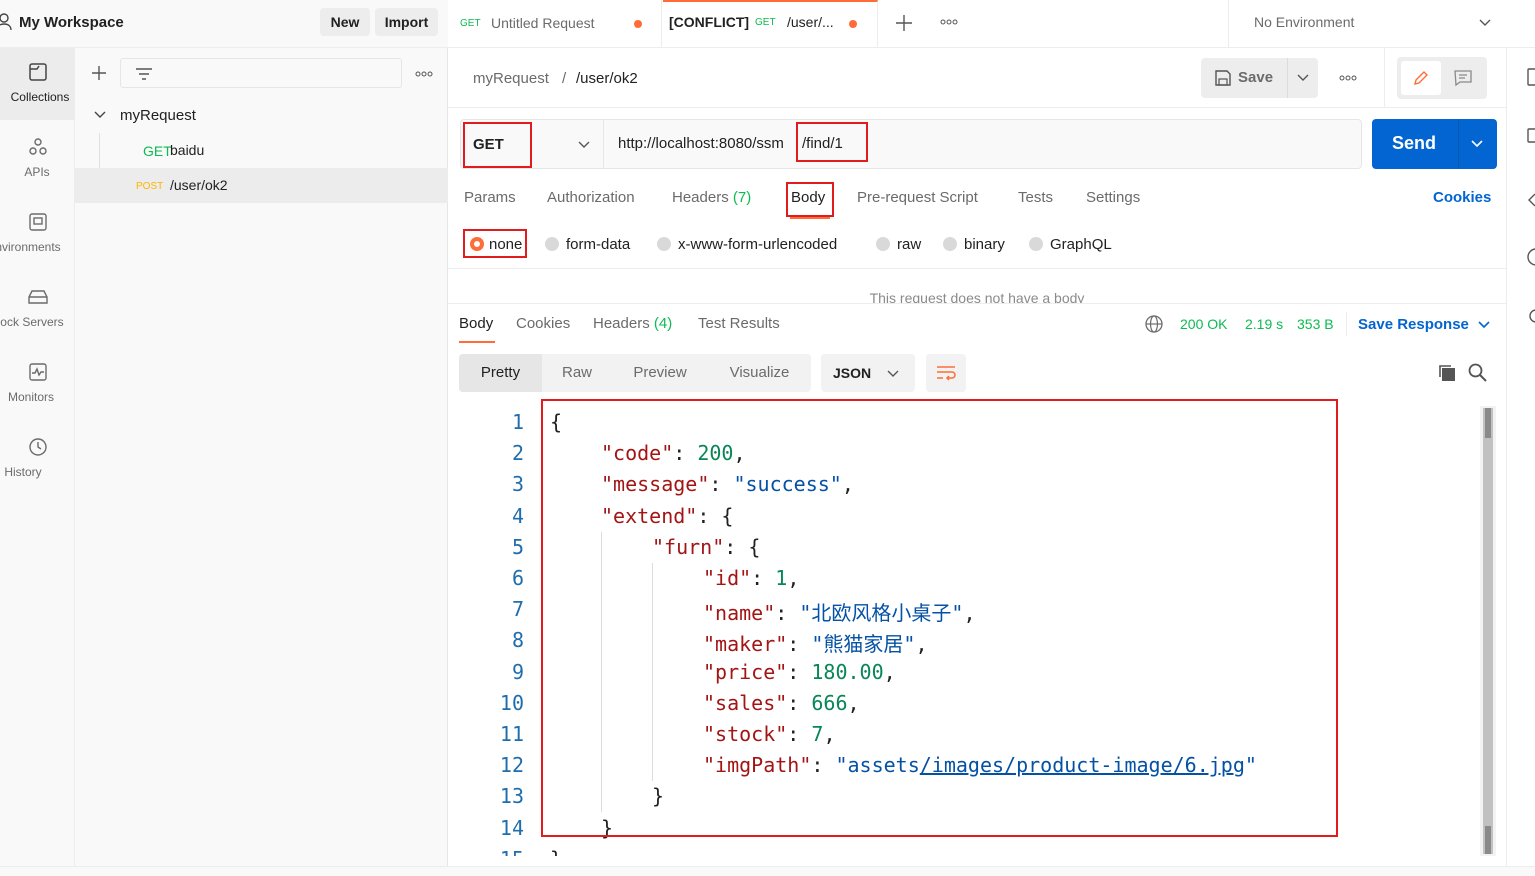  Describe the element at coordinates (37, 84) in the screenshot. I see `rail-item-collections: Collections` at that location.